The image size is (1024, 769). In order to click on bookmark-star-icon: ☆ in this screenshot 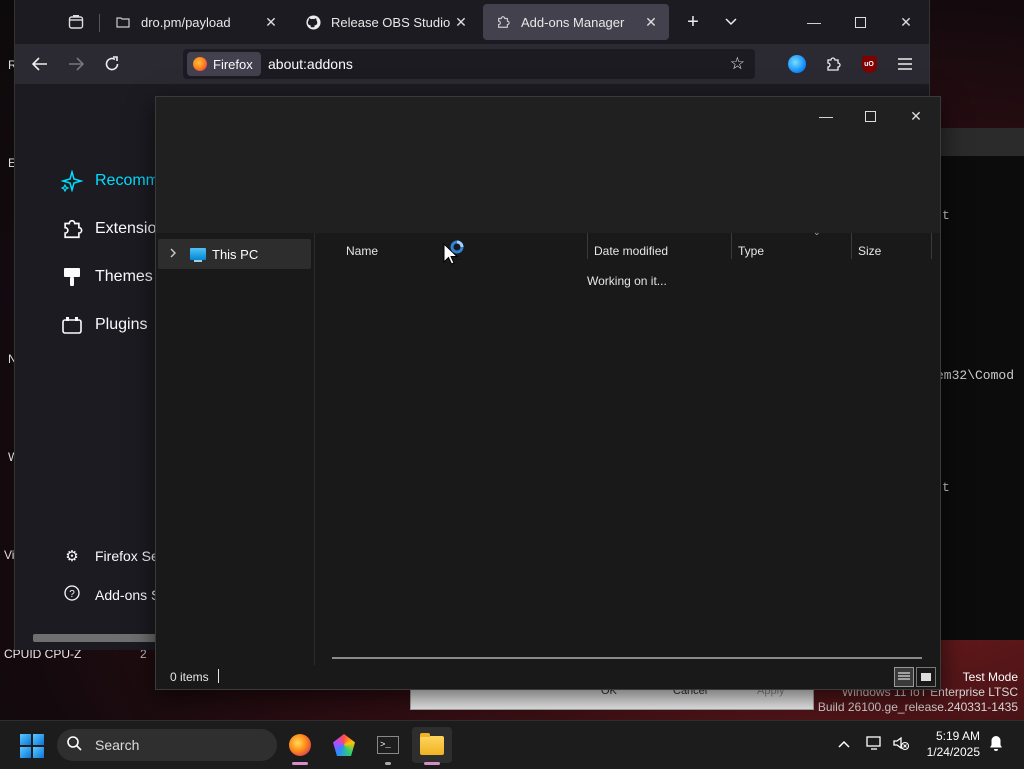, I will do `click(737, 64)`.